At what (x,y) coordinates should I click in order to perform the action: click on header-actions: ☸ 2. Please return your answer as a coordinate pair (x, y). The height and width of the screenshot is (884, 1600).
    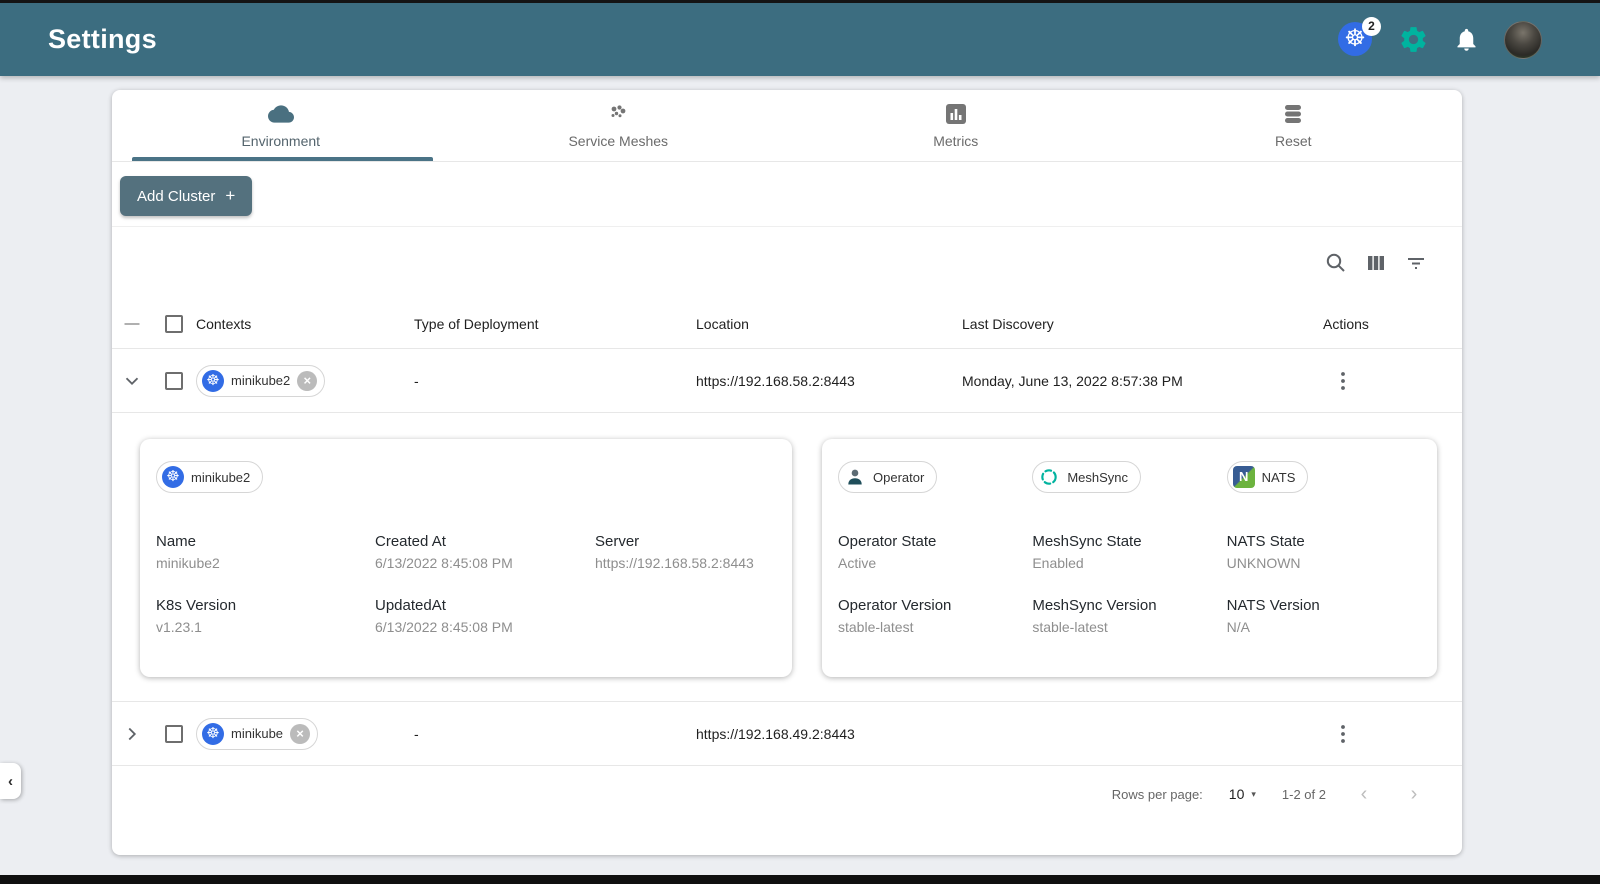
    Looking at the image, I should click on (1469, 37).